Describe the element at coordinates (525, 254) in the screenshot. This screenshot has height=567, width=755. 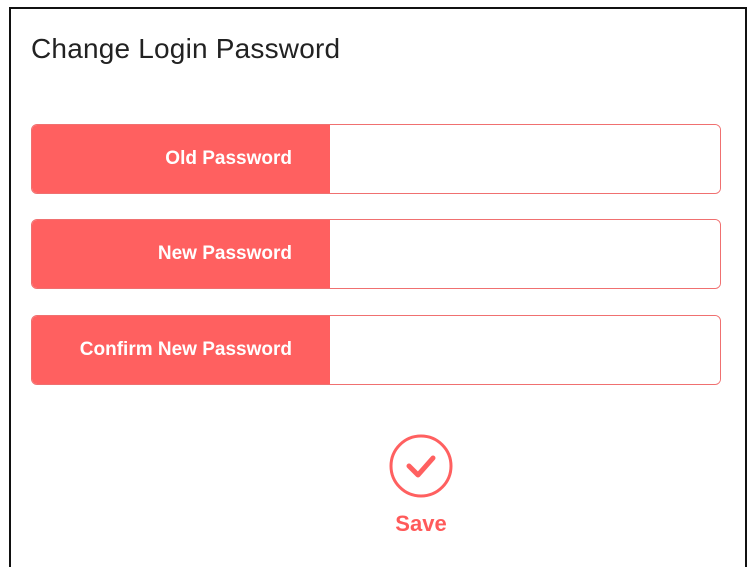
I see `new-password-input` at that location.